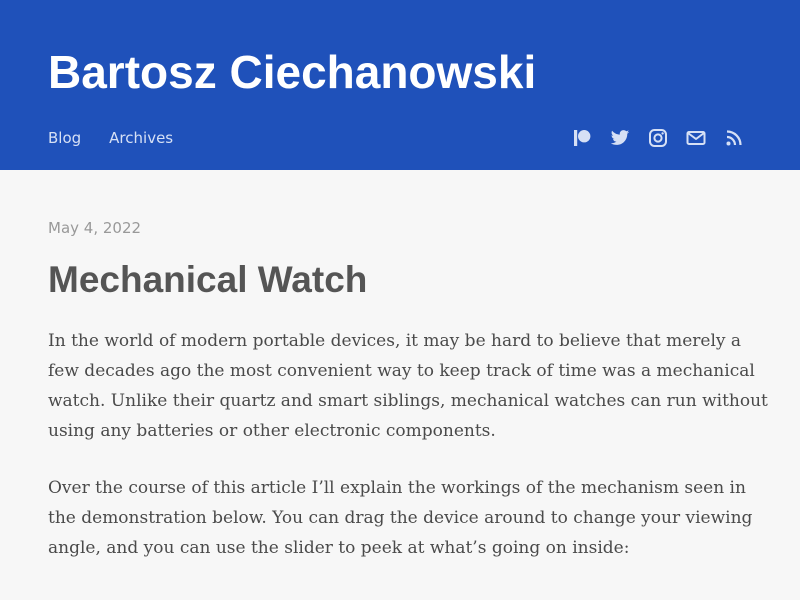 The width and height of the screenshot is (800, 600). Describe the element at coordinates (141, 138) in the screenshot. I see `nav-link-archives: Archives` at that location.